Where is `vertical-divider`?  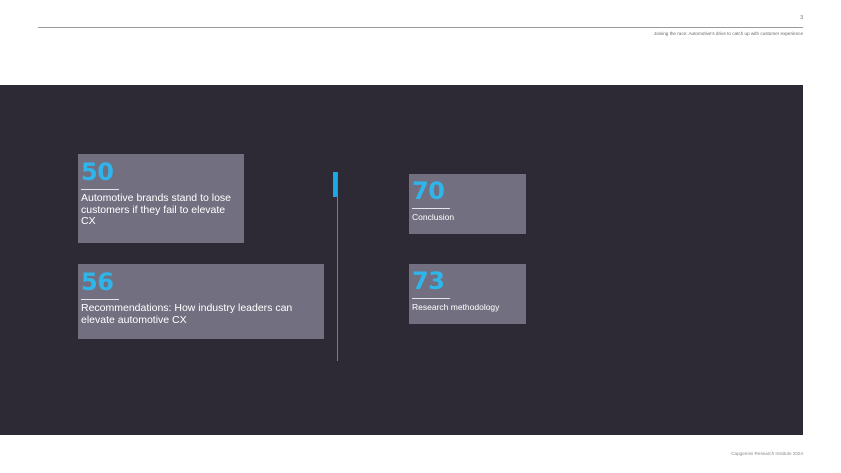
vertical-divider is located at coordinates (337, 266).